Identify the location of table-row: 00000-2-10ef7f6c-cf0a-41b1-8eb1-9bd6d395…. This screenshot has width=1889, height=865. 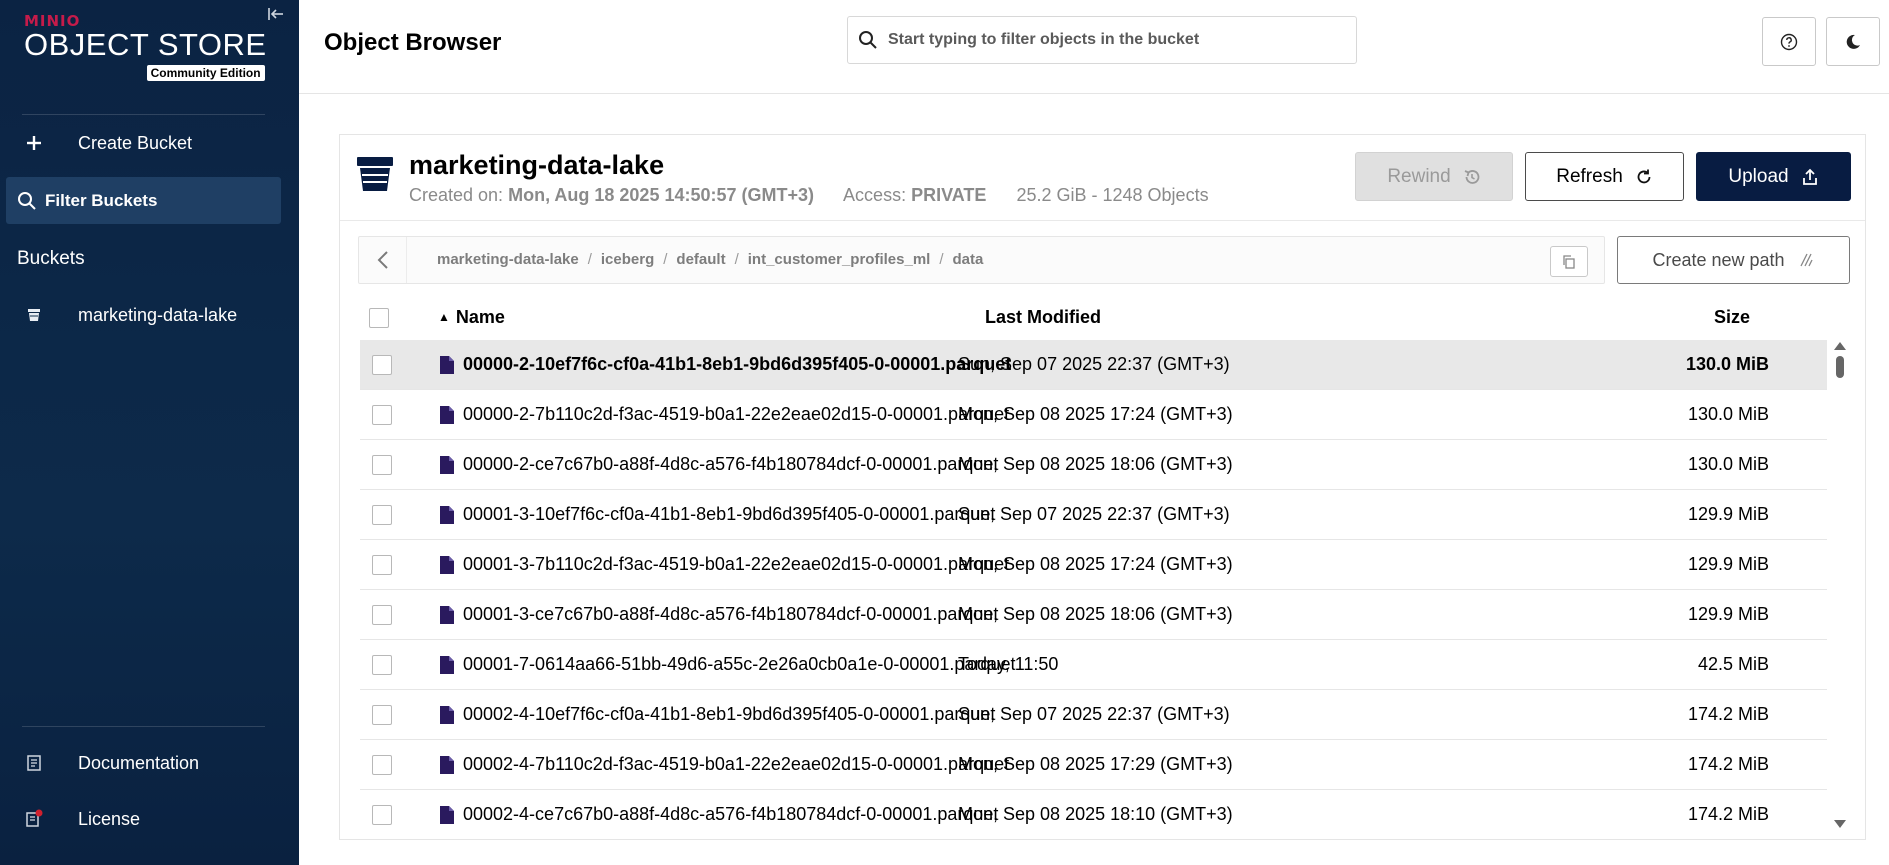
(1093, 365).